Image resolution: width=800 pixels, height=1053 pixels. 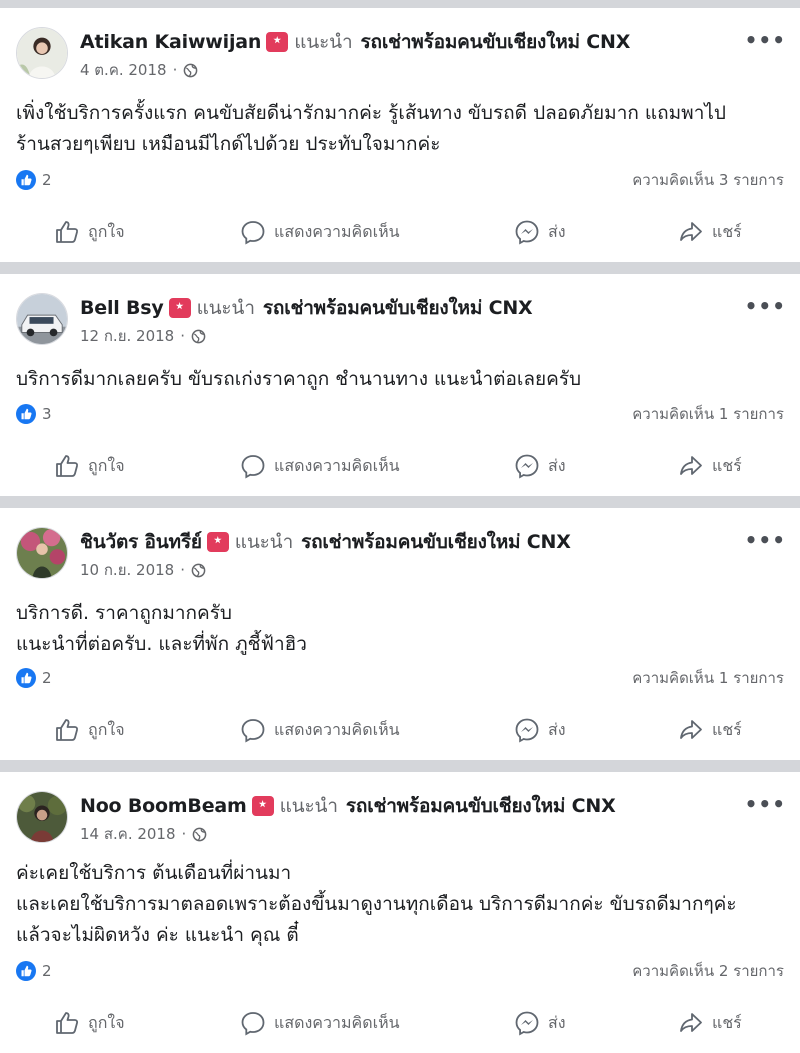 I want to click on post-meta: 4 ต.ค. 2018 ·, so click(x=139, y=70).